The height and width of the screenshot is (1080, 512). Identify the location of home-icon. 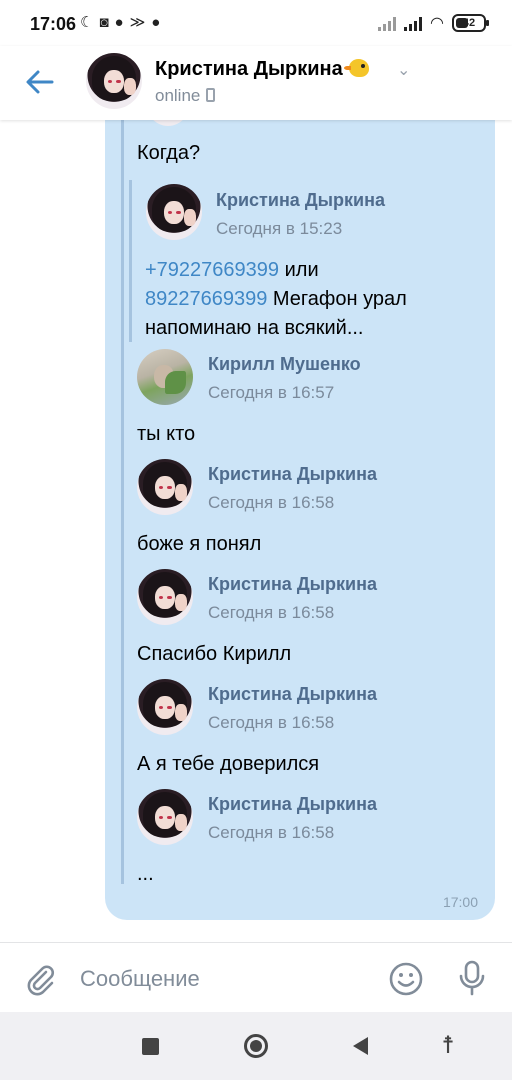
(256, 1046).